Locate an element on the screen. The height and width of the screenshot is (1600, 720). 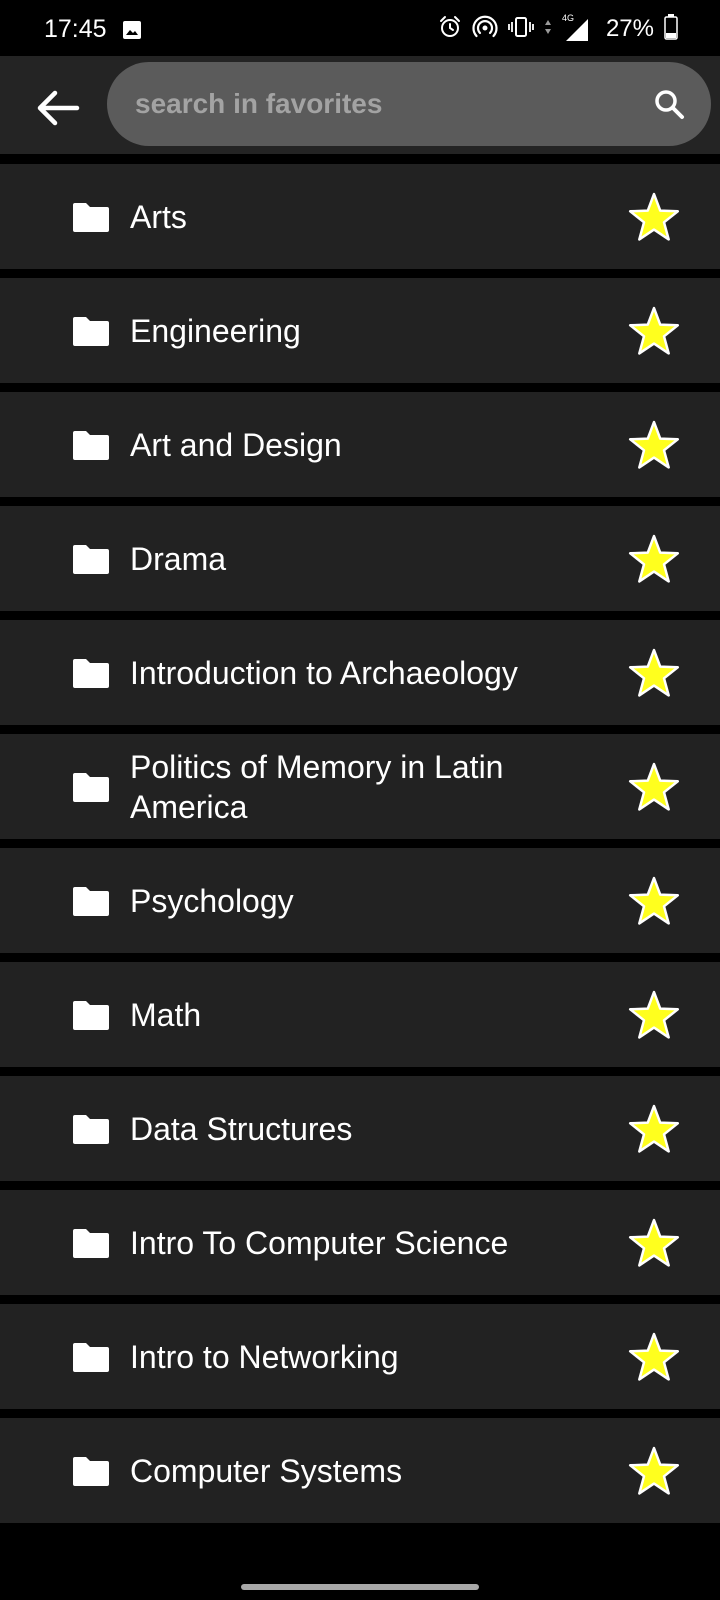
list-item-7: Psychology is located at coordinates (360, 900).